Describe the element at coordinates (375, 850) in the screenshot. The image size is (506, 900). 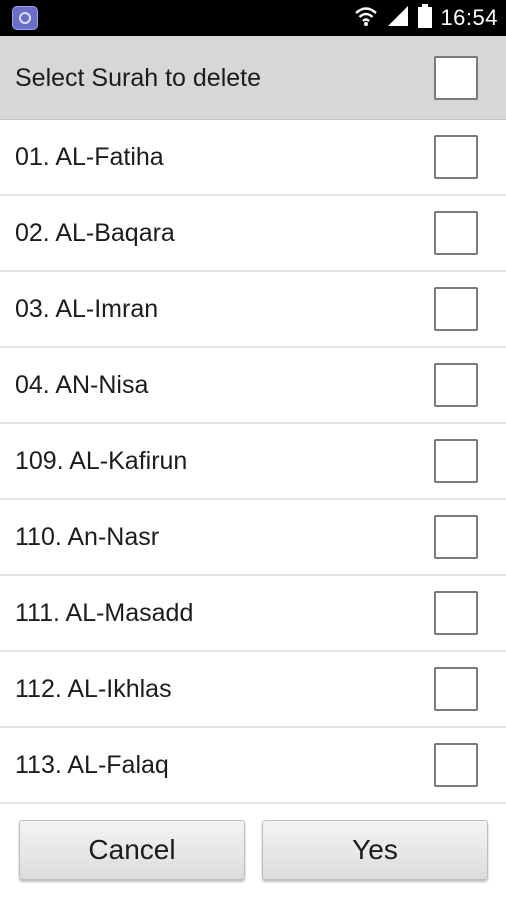
I see `yes-button: Yes` at that location.